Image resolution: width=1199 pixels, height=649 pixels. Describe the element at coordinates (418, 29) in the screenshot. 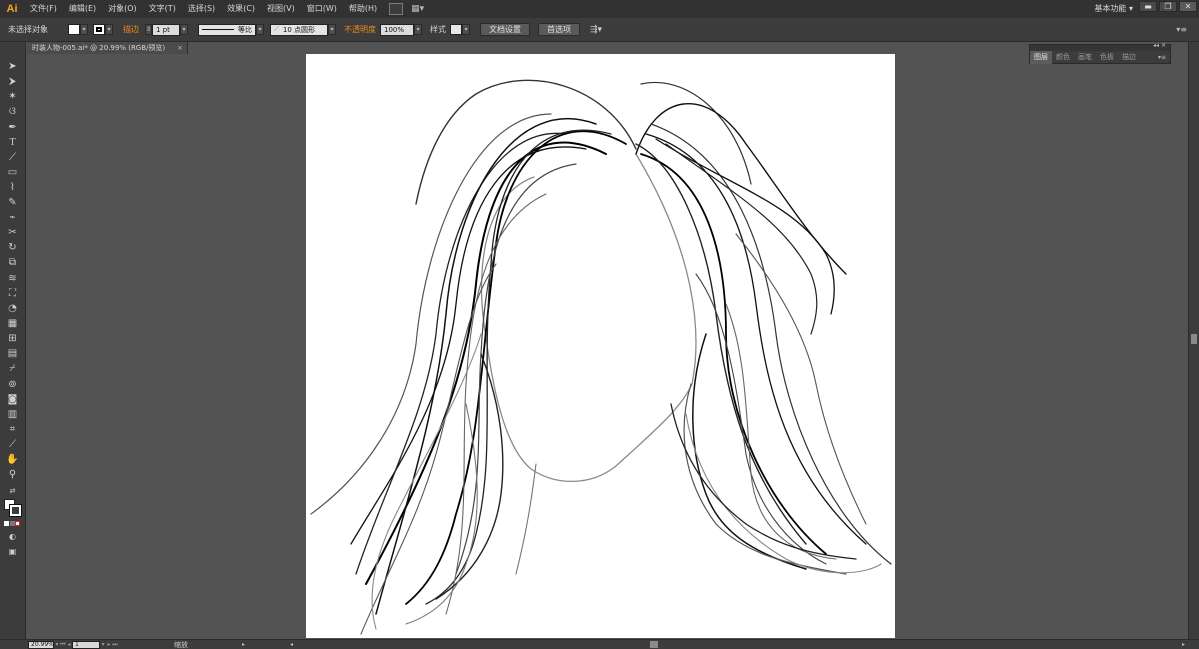

I see `opacity-dropdown: ▾` at that location.